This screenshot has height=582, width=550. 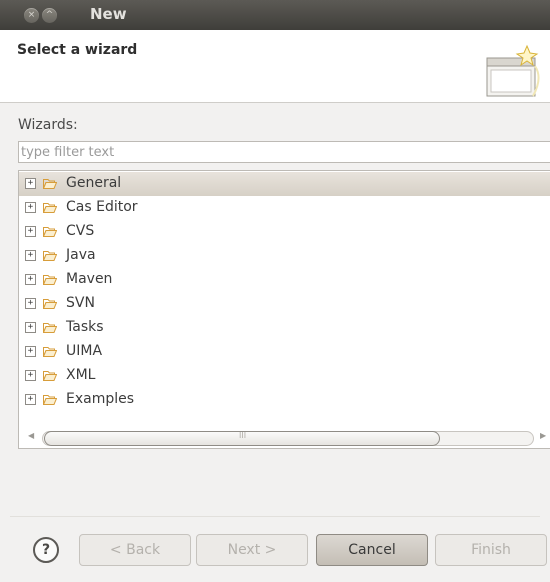 What do you see at coordinates (100, 399) in the screenshot?
I see `tree-item-label: Examples` at bounding box center [100, 399].